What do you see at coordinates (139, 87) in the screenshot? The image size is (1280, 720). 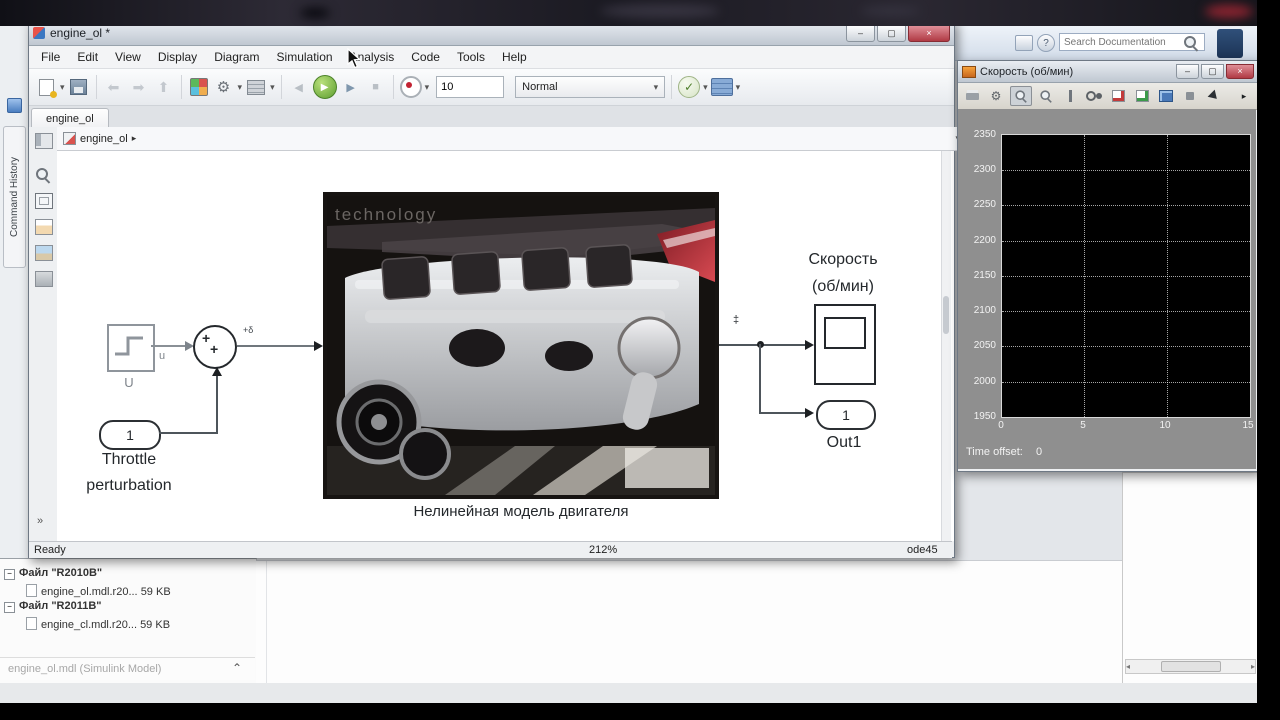 I see `forward-icon: ➡` at bounding box center [139, 87].